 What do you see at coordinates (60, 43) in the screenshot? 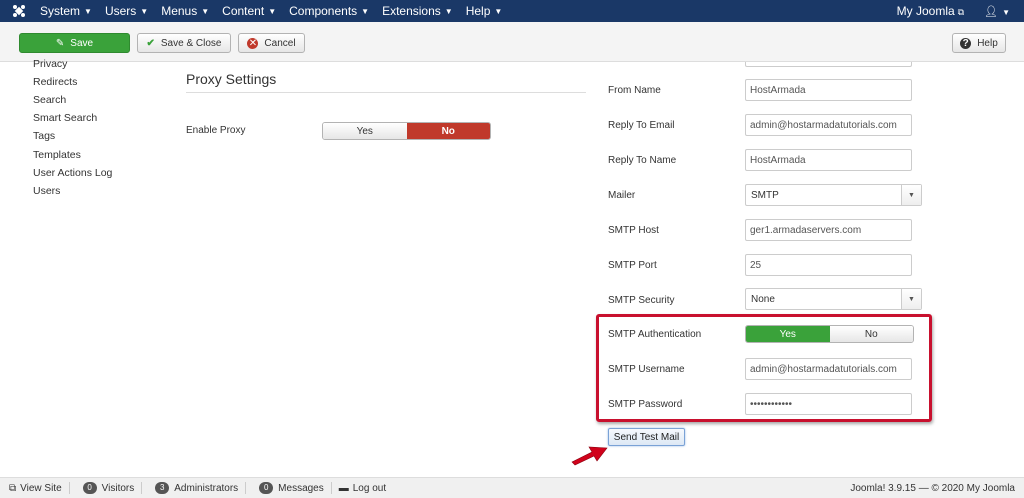
I see `edit-icon: ✎` at bounding box center [60, 43].